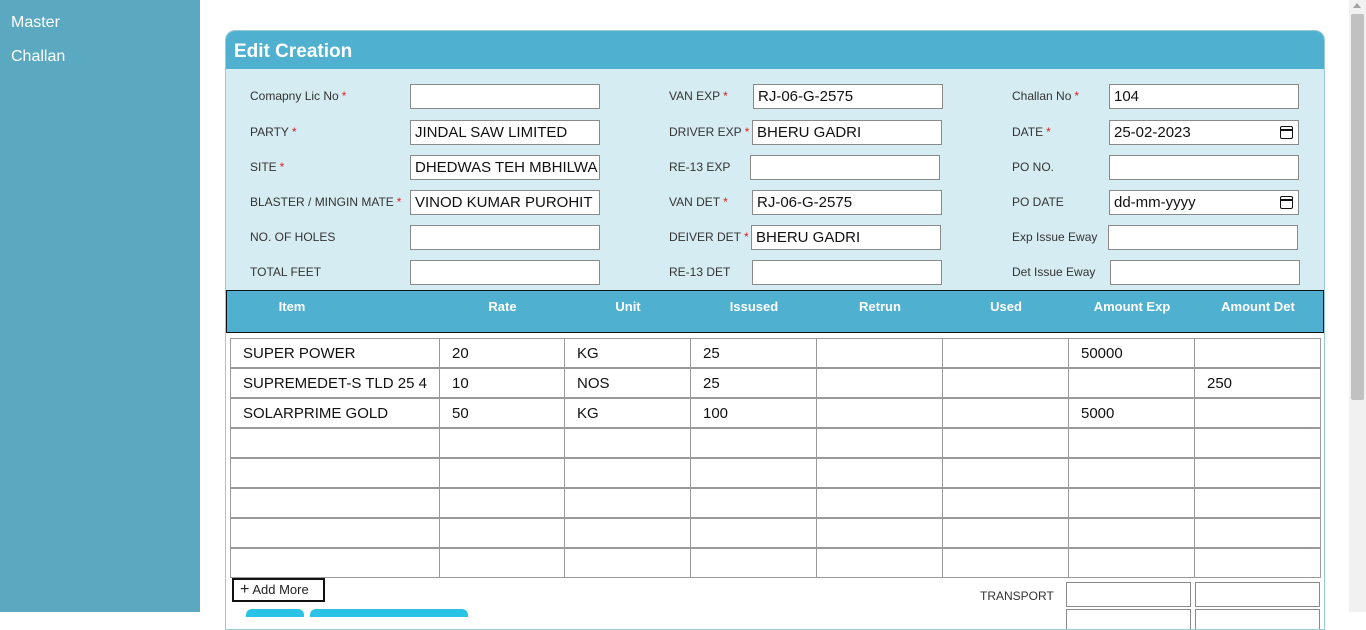 This screenshot has height=630, width=1366. I want to click on driver-exp-input: BHERU GADRI, so click(847, 132).